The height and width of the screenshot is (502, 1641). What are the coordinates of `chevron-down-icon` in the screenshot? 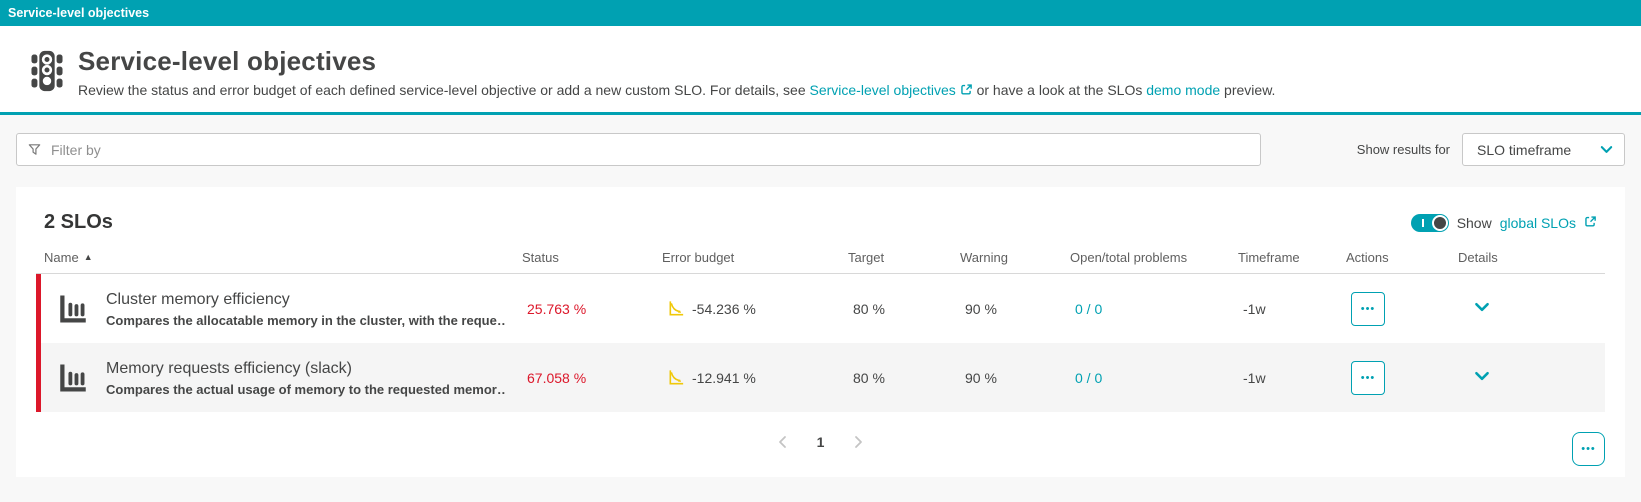 It's located at (1606, 149).